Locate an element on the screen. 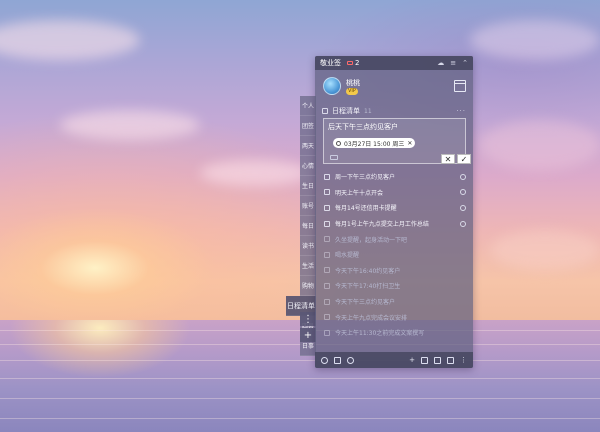  completed-item: 今天下午三点约见客户 is located at coordinates (394, 302).